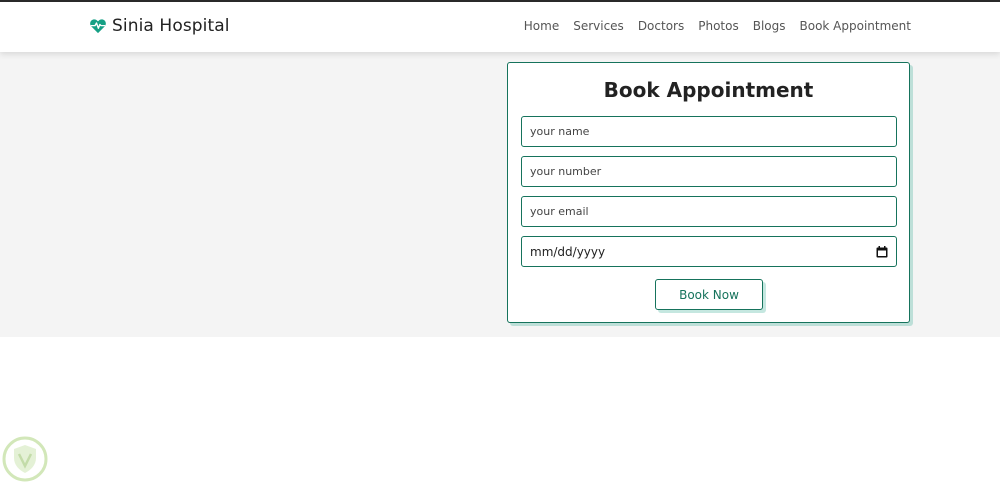 This screenshot has width=1000, height=485. I want to click on email-input, so click(709, 211).